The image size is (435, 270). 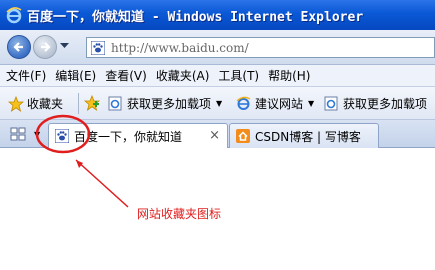 I want to click on menu-bar: 文件(F) 编辑(E) 查看(V) 收藏夹(A) 工具(T) 帮助(H), so click(x=217, y=76).